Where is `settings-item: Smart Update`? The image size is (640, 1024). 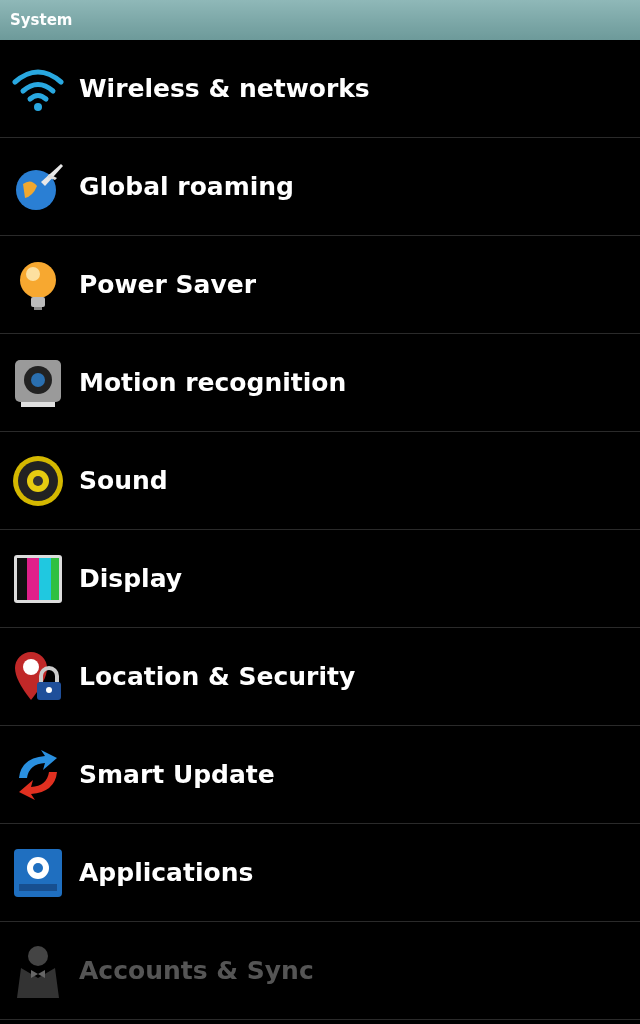
settings-item: Smart Update is located at coordinates (320, 775).